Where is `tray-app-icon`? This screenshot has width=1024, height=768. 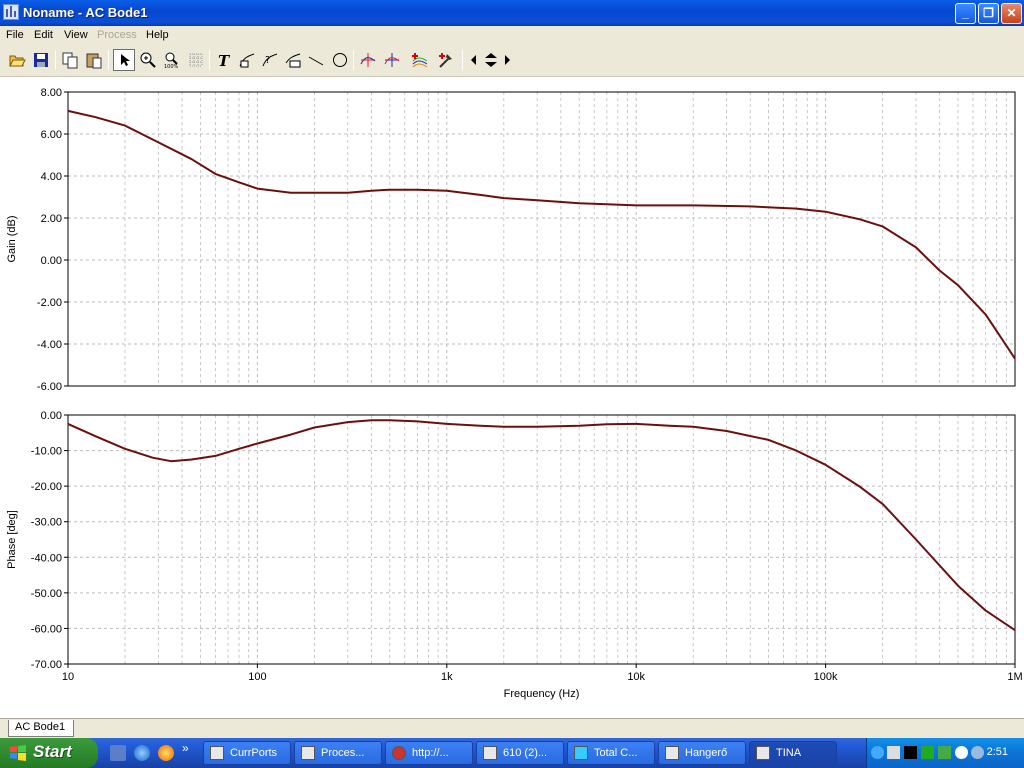 tray-app-icon is located at coordinates (910, 752).